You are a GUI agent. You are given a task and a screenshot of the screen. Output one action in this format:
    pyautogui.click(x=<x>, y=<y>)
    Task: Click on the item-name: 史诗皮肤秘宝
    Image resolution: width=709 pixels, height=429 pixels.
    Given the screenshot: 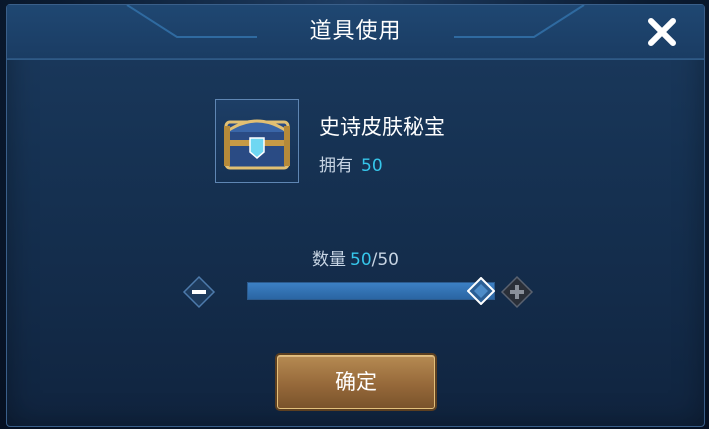 What is the action you would take?
    pyautogui.click(x=382, y=127)
    